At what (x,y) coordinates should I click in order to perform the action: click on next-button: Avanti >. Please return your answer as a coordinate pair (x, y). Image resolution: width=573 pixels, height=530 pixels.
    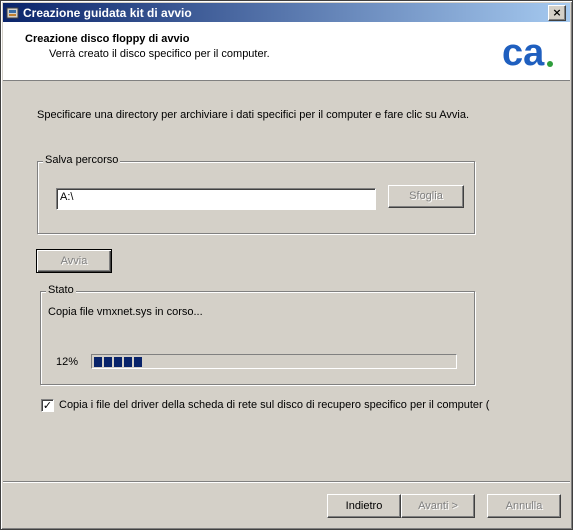
    Looking at the image, I should click on (438, 506).